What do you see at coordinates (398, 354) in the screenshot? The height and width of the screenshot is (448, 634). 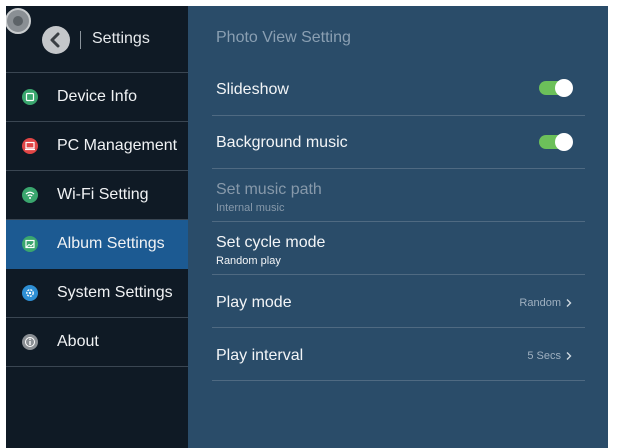 I see `play-interval-row: Play interval 5 Secs` at bounding box center [398, 354].